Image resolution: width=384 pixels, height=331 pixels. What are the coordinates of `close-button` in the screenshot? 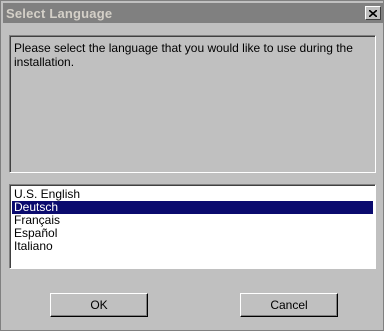 It's located at (373, 13).